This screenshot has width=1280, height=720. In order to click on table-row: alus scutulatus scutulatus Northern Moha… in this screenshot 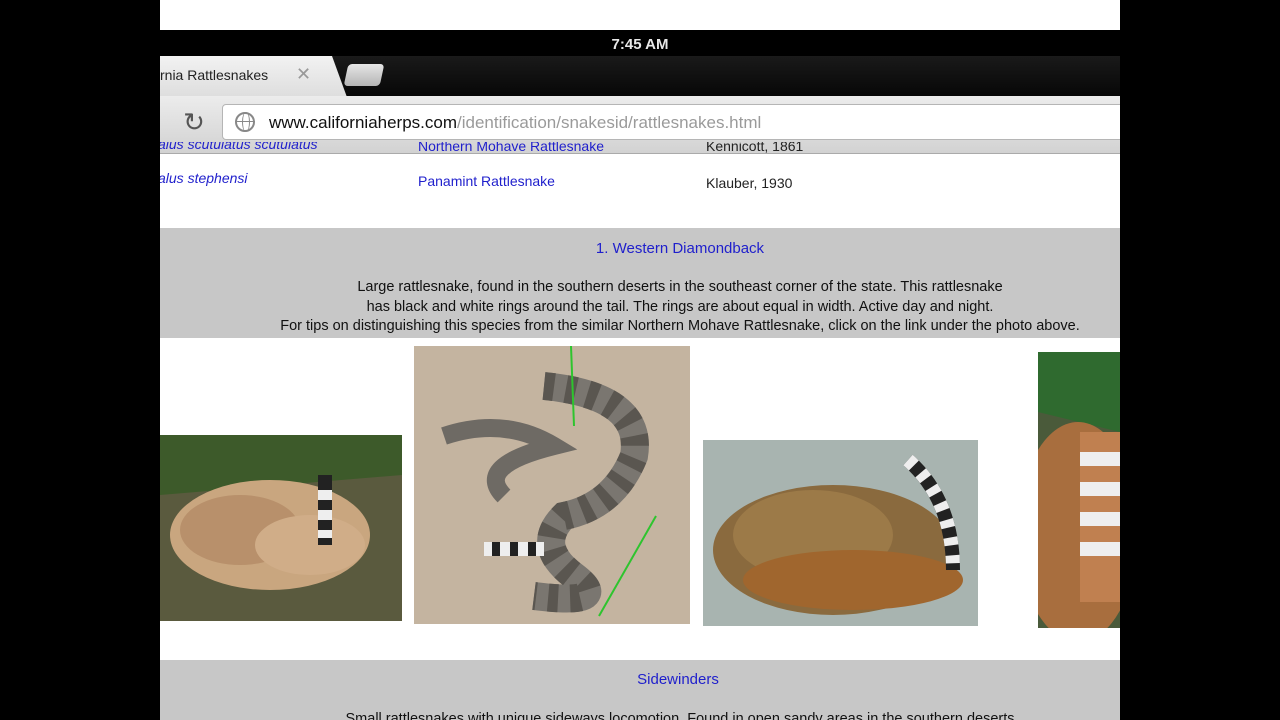, I will do `click(482, 148)`.